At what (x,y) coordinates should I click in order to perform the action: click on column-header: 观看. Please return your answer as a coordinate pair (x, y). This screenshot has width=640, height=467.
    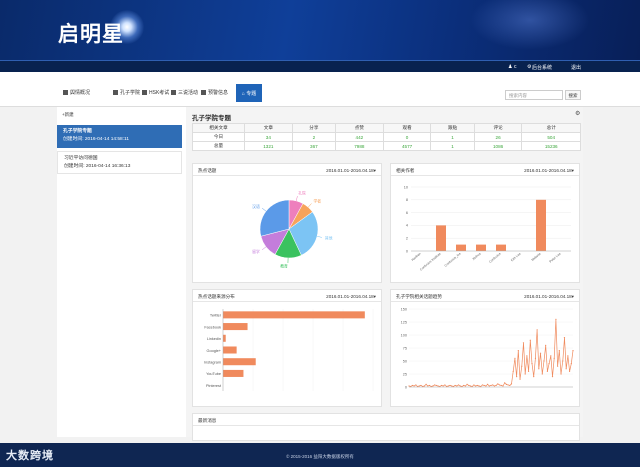
    Looking at the image, I should click on (407, 128).